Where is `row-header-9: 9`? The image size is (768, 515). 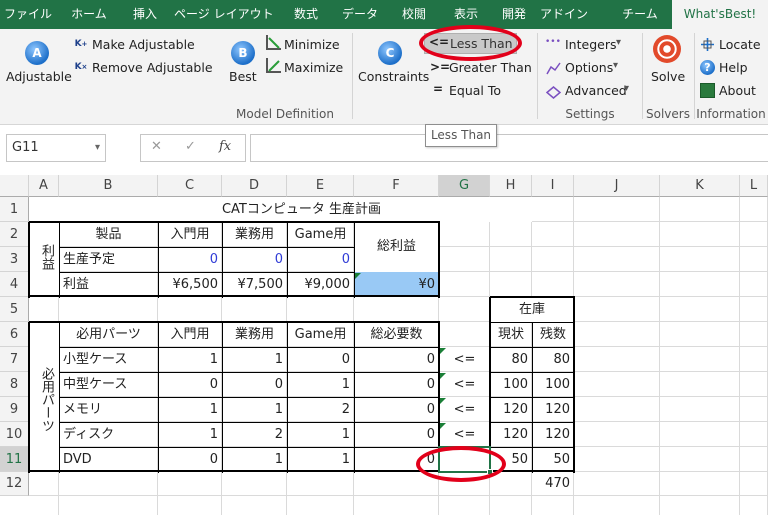 row-header-9: 9 is located at coordinates (14, 409).